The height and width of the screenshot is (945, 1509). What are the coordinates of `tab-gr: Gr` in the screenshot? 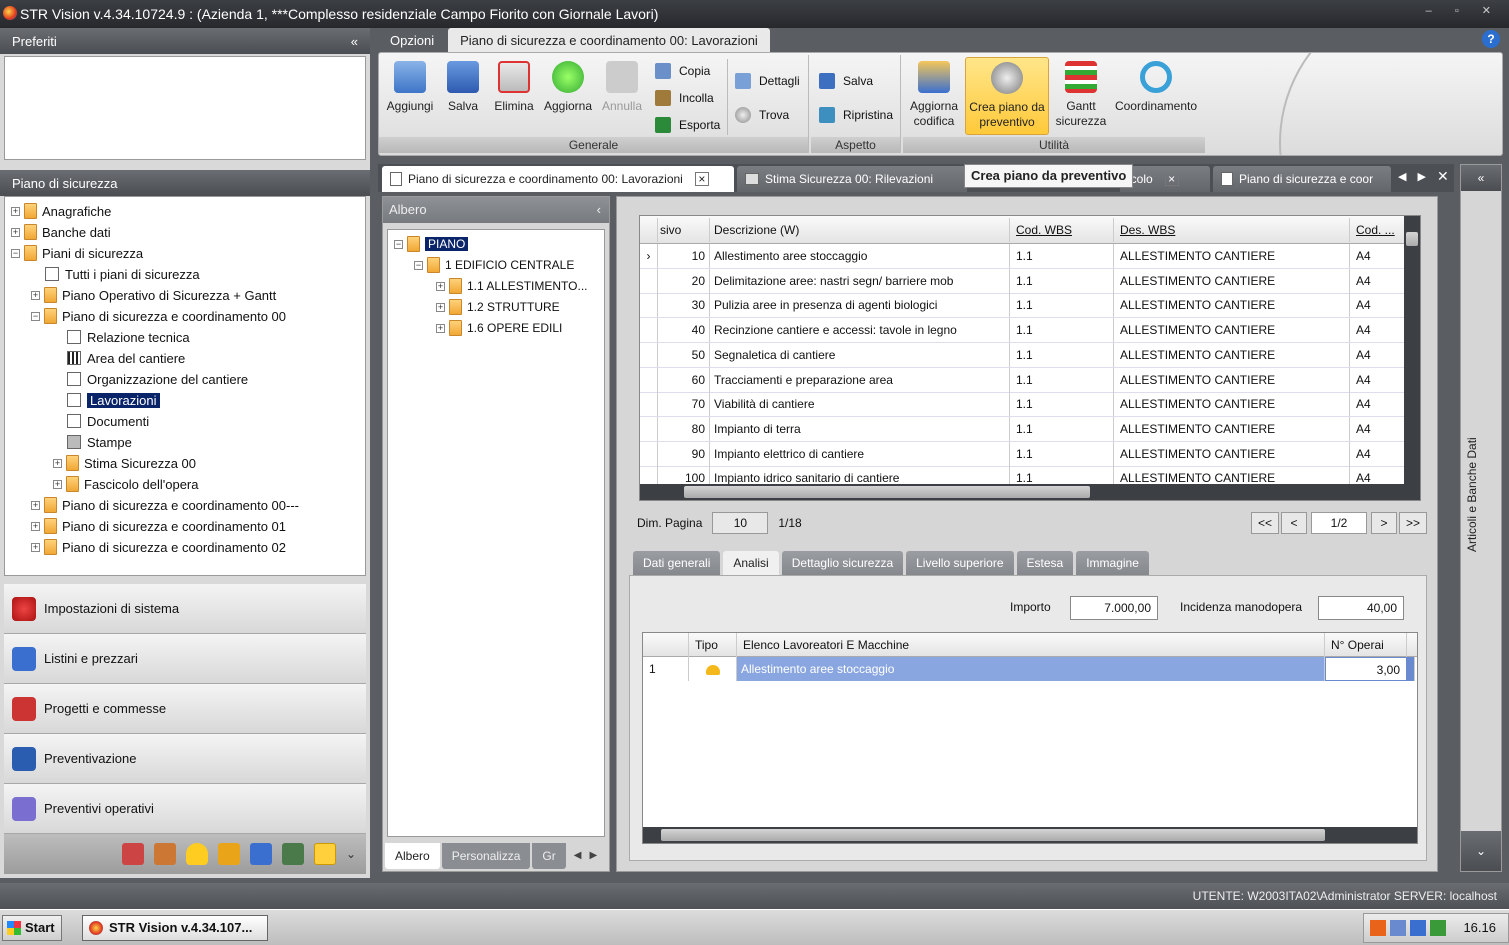 It's located at (549, 856).